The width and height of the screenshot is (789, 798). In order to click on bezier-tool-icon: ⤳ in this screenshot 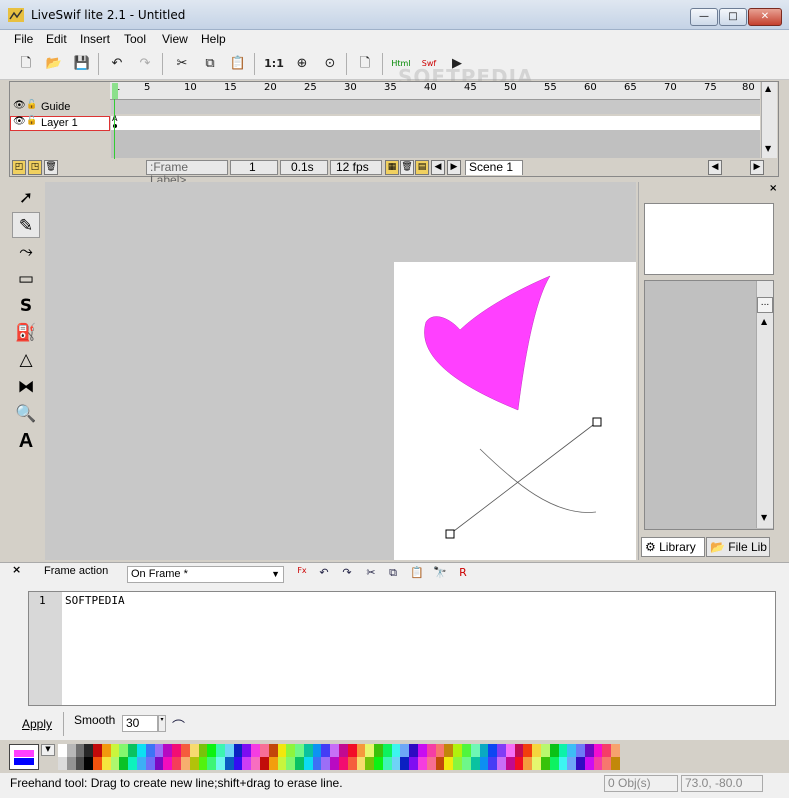, I will do `click(26, 252)`.